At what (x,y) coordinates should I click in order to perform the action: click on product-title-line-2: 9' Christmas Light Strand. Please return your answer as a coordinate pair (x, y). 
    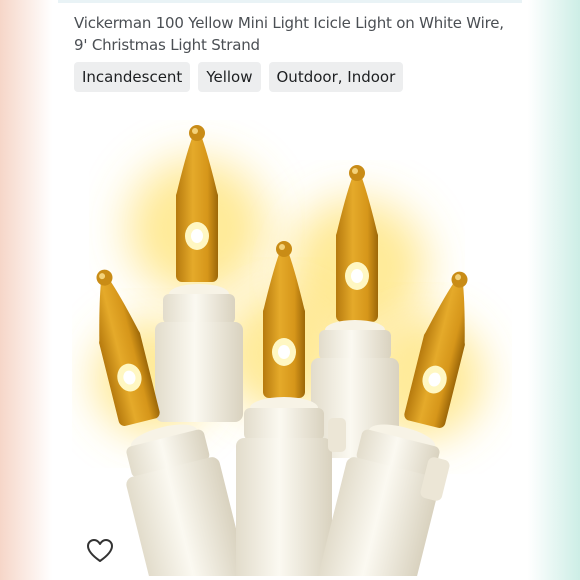
    Looking at the image, I should click on (167, 45).